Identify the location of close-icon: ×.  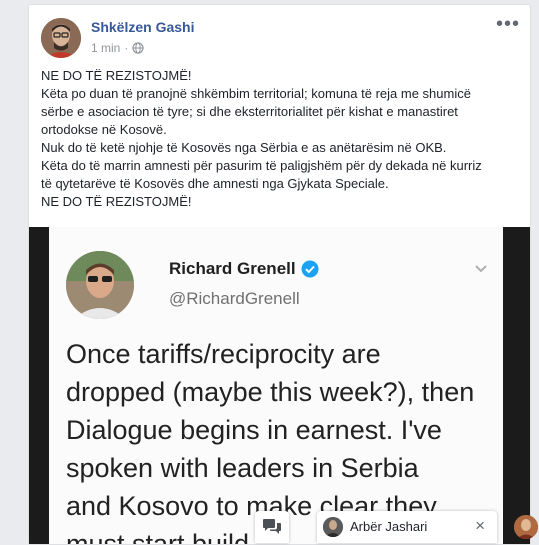
(480, 526).